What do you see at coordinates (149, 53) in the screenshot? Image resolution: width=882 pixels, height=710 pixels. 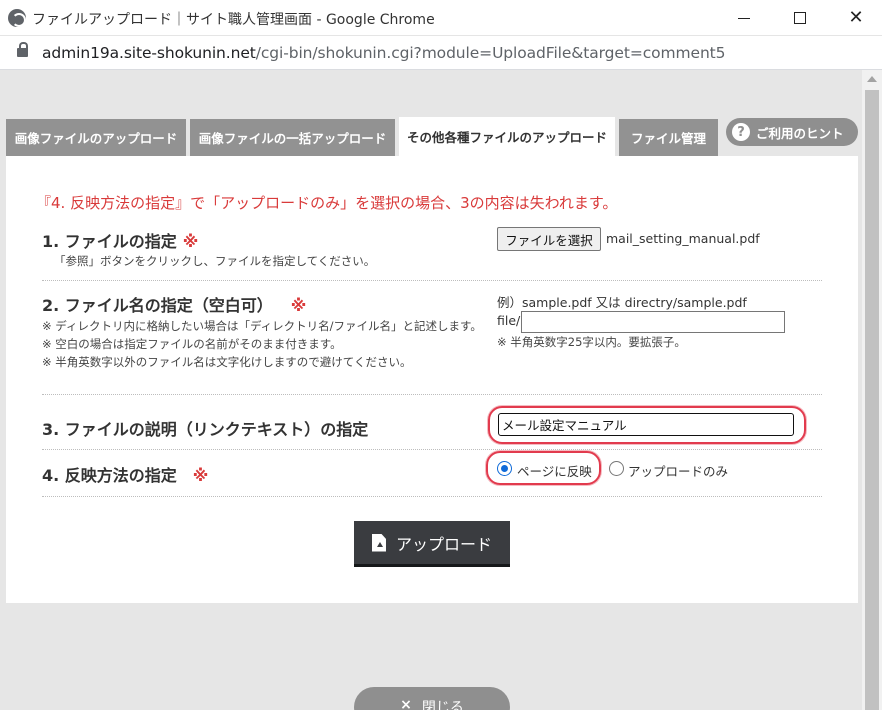 I see `url-host: admin19a.site-shokunin.net` at bounding box center [149, 53].